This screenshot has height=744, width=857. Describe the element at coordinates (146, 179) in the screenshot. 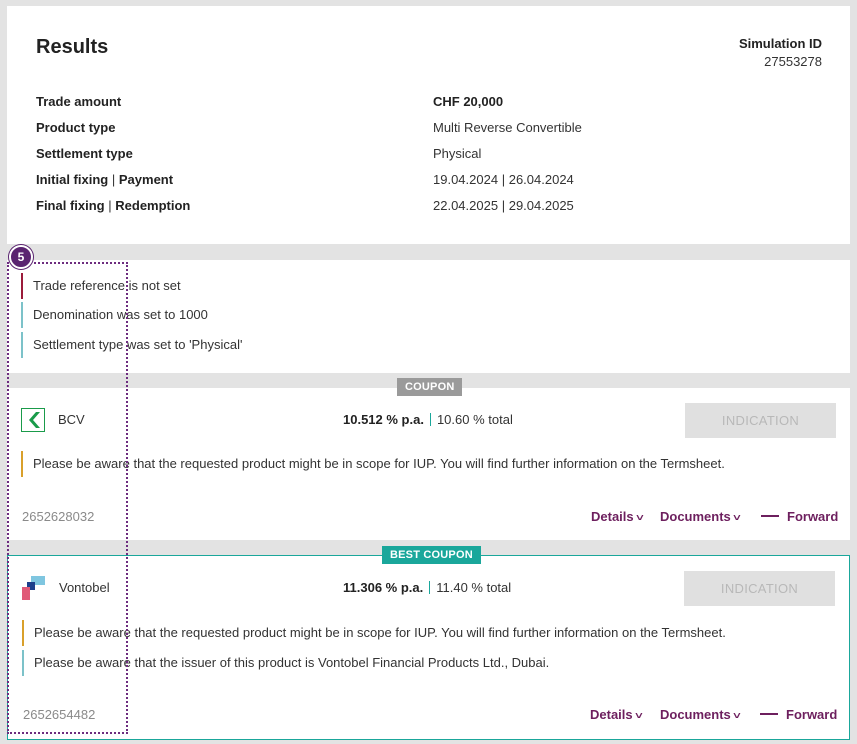

I see `label-part: Payment` at that location.